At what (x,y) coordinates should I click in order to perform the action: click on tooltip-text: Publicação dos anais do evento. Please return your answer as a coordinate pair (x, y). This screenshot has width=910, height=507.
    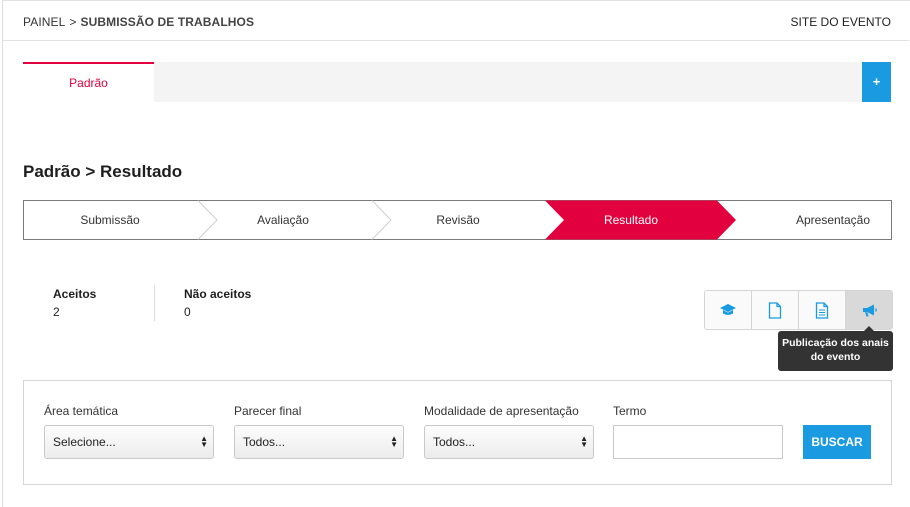
    Looking at the image, I should click on (835, 350).